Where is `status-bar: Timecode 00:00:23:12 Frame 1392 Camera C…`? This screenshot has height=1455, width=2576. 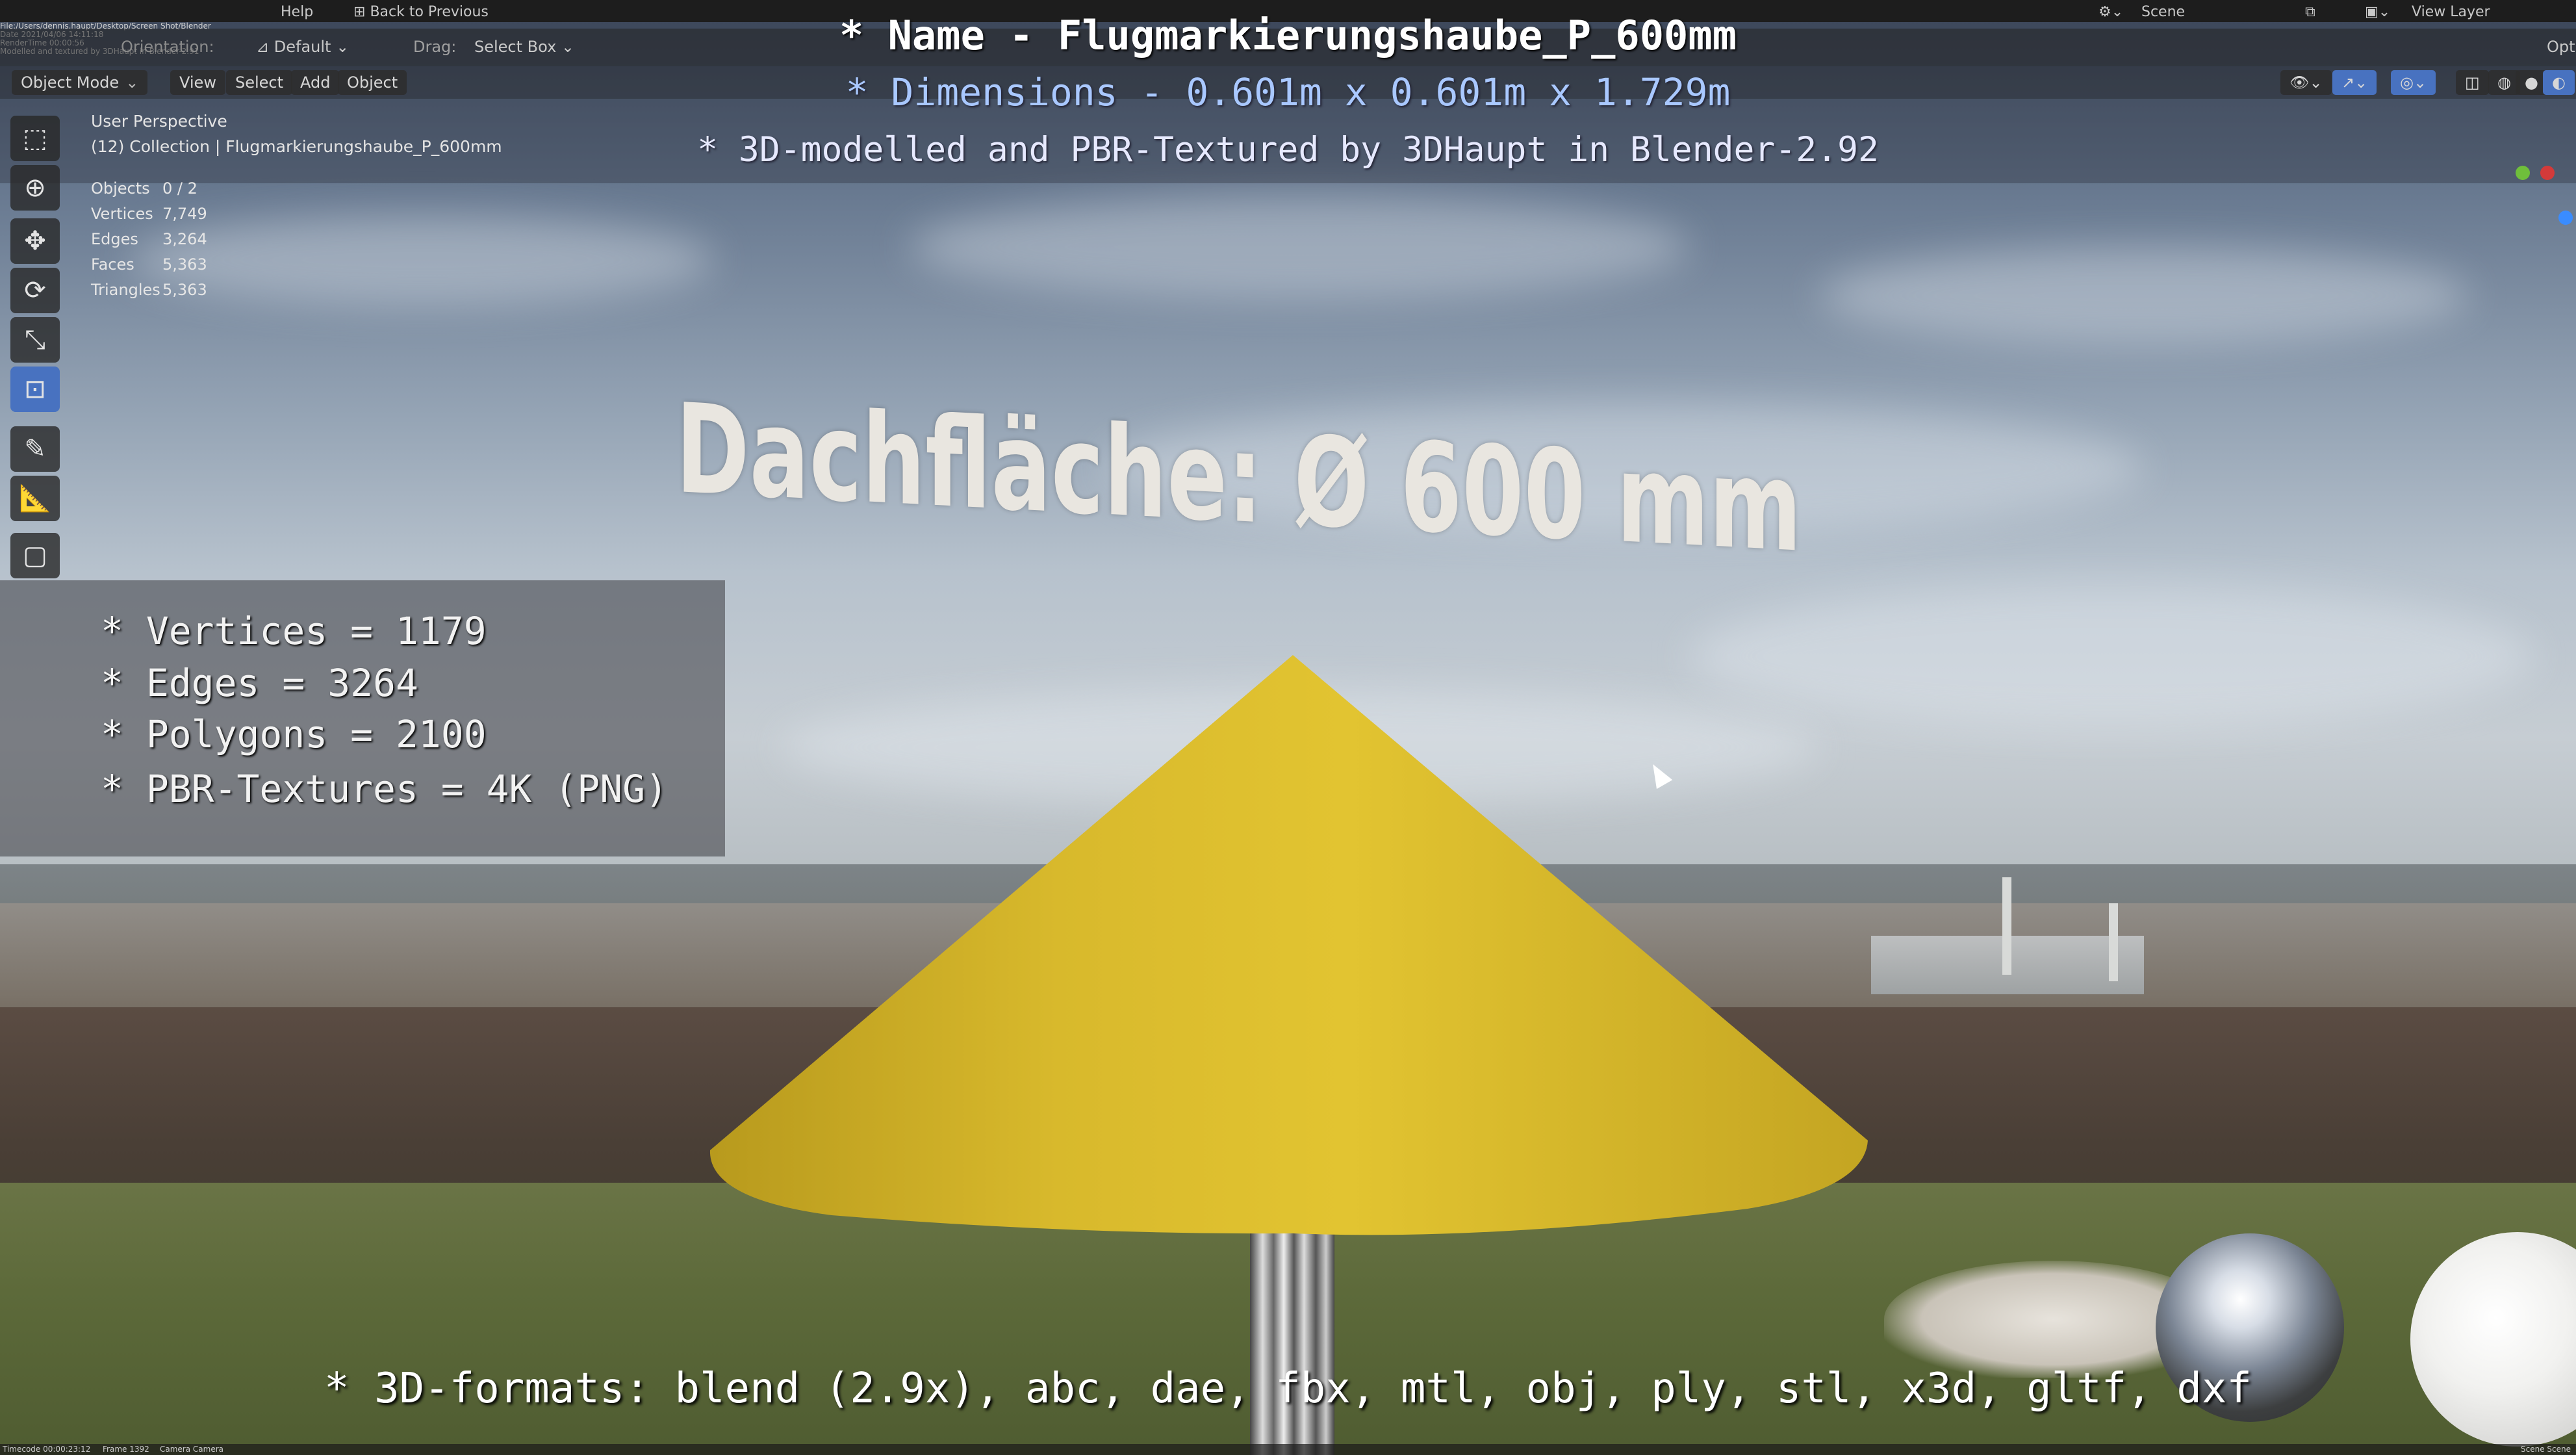
status-bar: Timecode 00:00:23:12 Frame 1392 Camera C… is located at coordinates (1288, 1450).